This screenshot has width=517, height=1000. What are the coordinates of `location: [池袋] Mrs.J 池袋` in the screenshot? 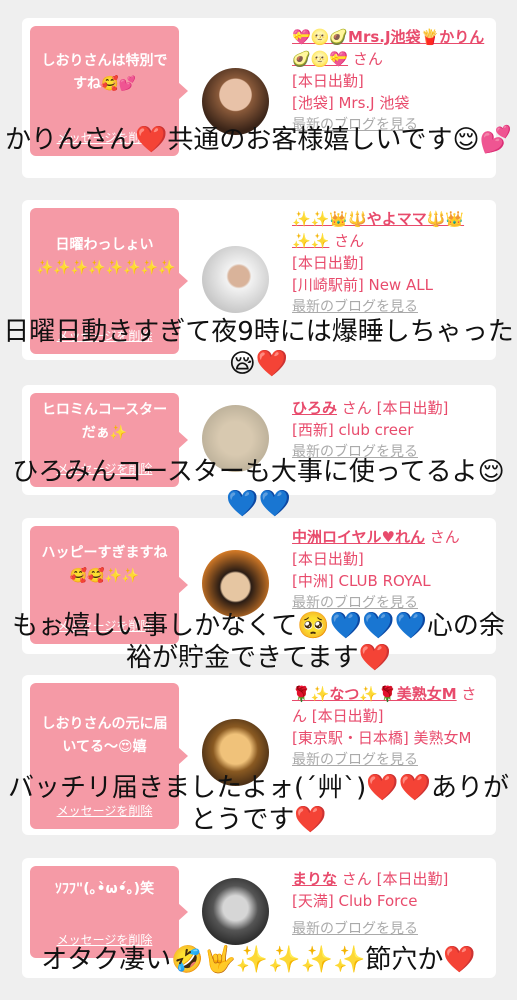 It's located at (351, 103).